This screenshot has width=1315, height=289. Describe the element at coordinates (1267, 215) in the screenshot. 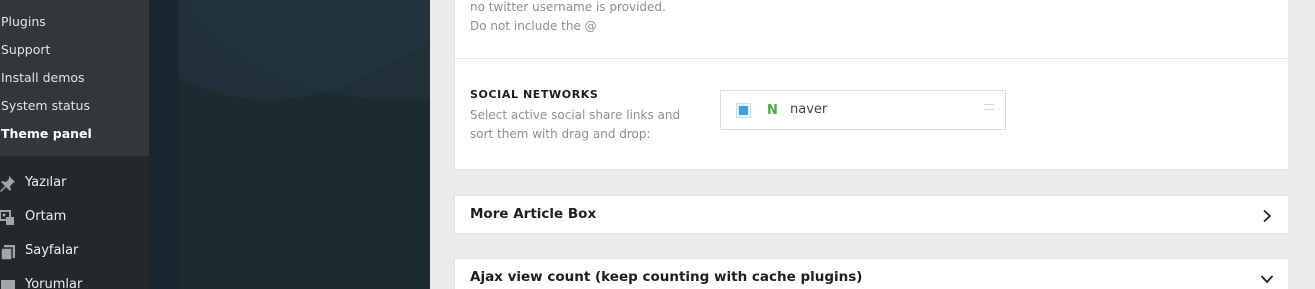

I see `chevron-right-icon` at that location.